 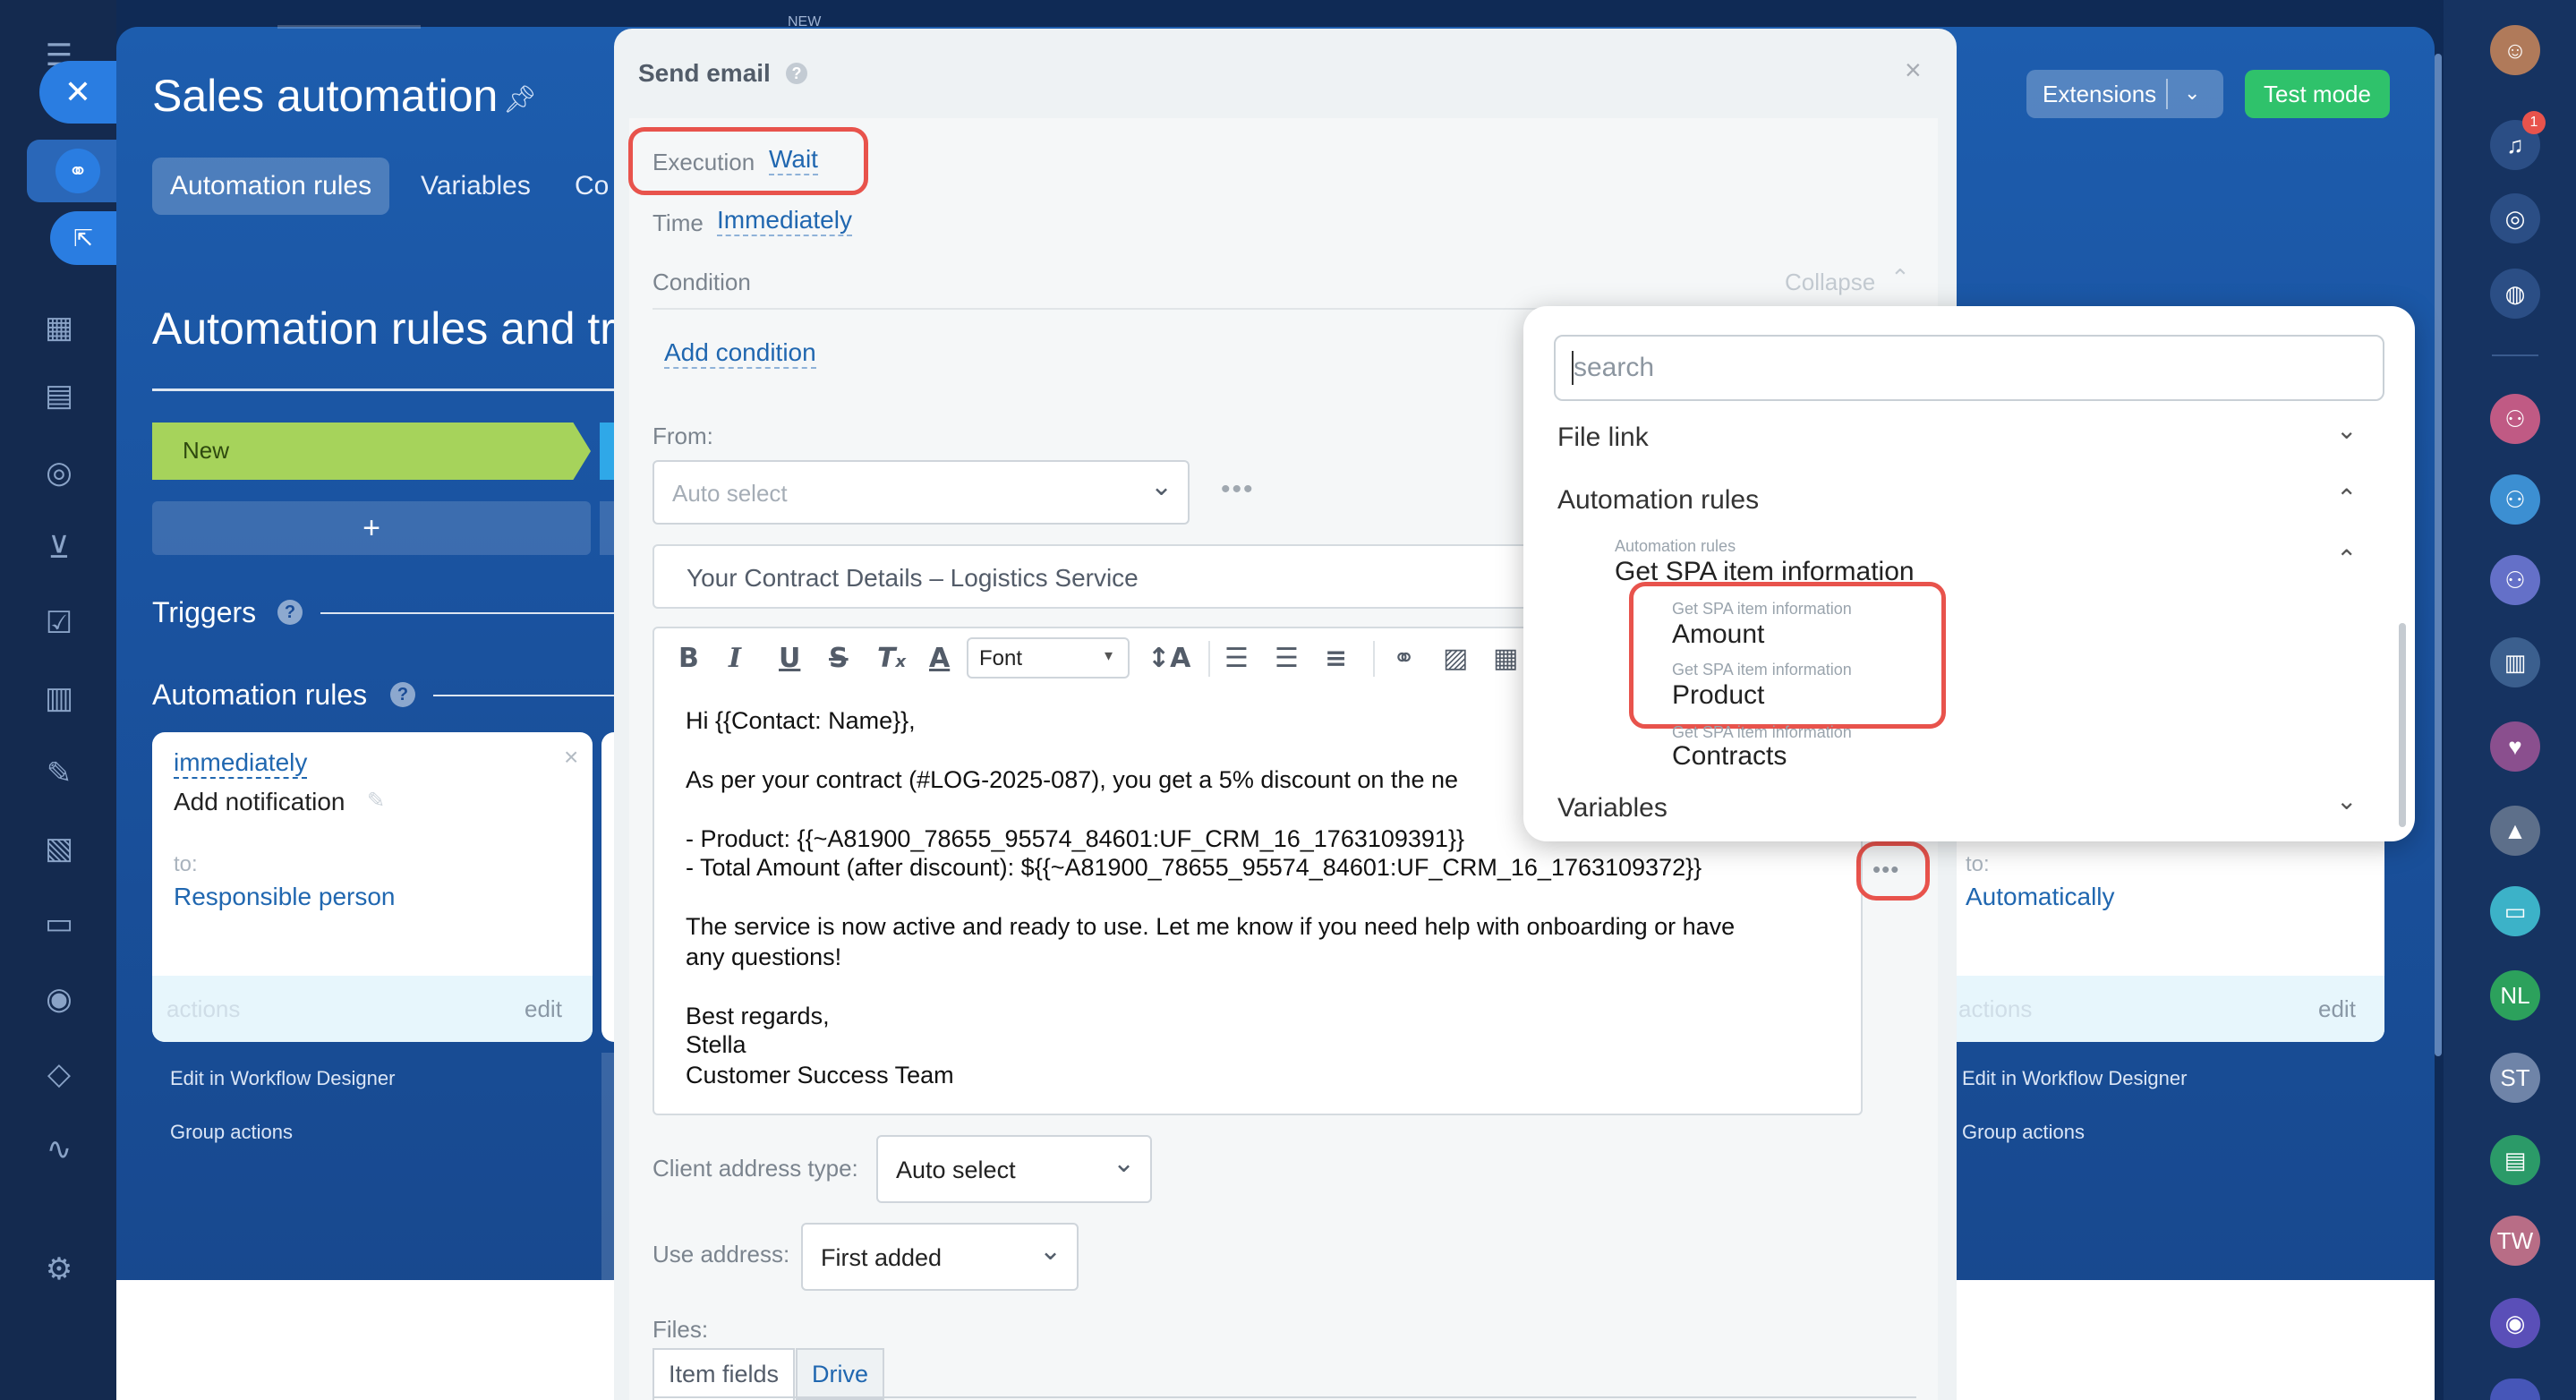 I want to click on rule-edit-pencil-icon: ✎, so click(x=376, y=801).